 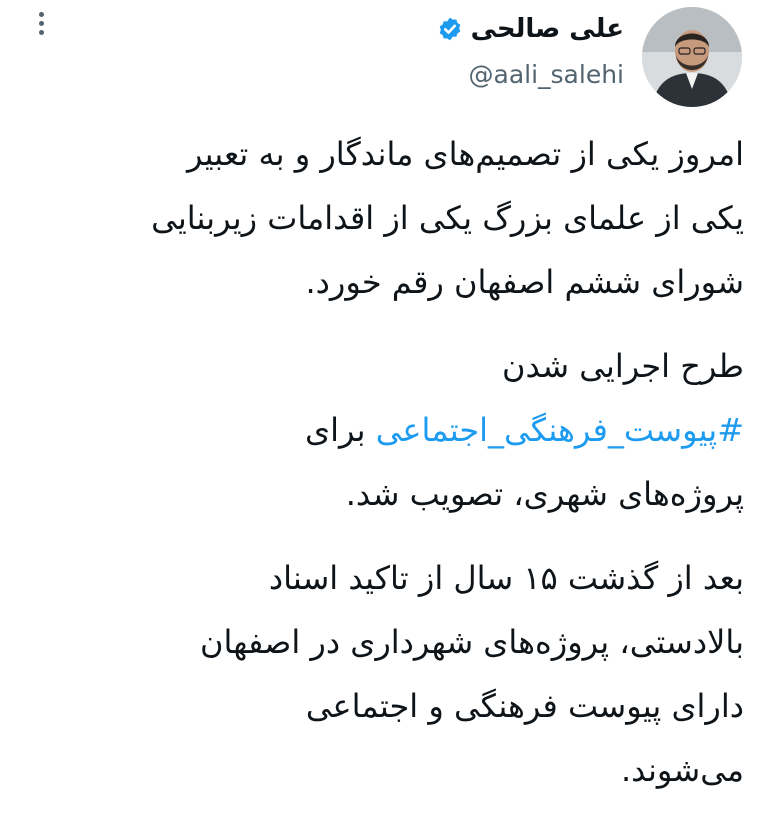 I want to click on tweet-line: بالادستی، پروژه‌های شهرداری در اصفهان, so click(x=471, y=642).